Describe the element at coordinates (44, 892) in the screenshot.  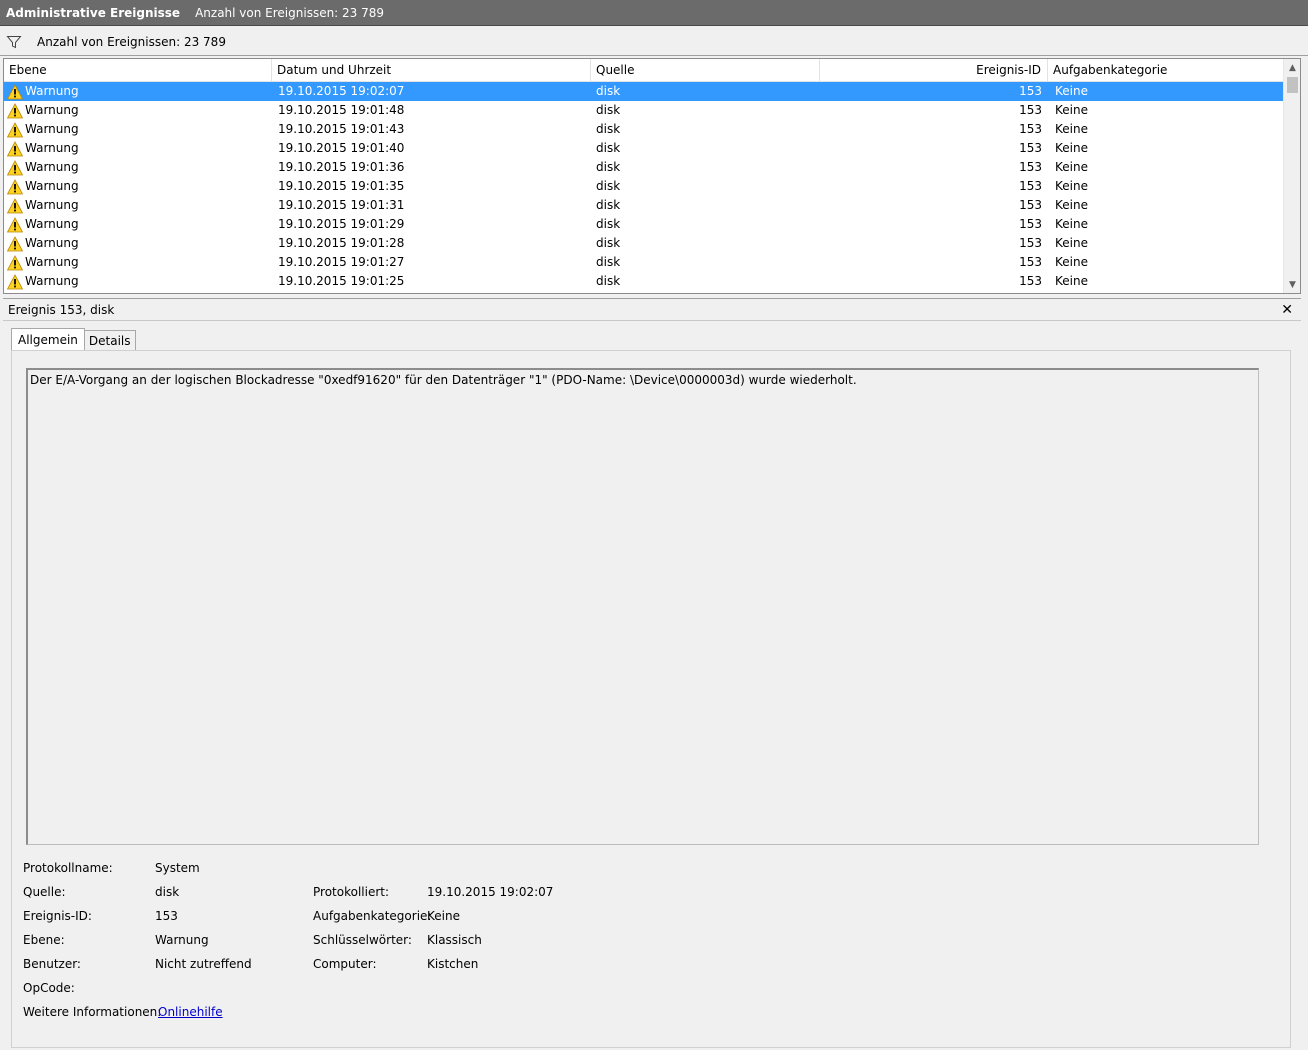
I see `source-label: Quelle:` at that location.